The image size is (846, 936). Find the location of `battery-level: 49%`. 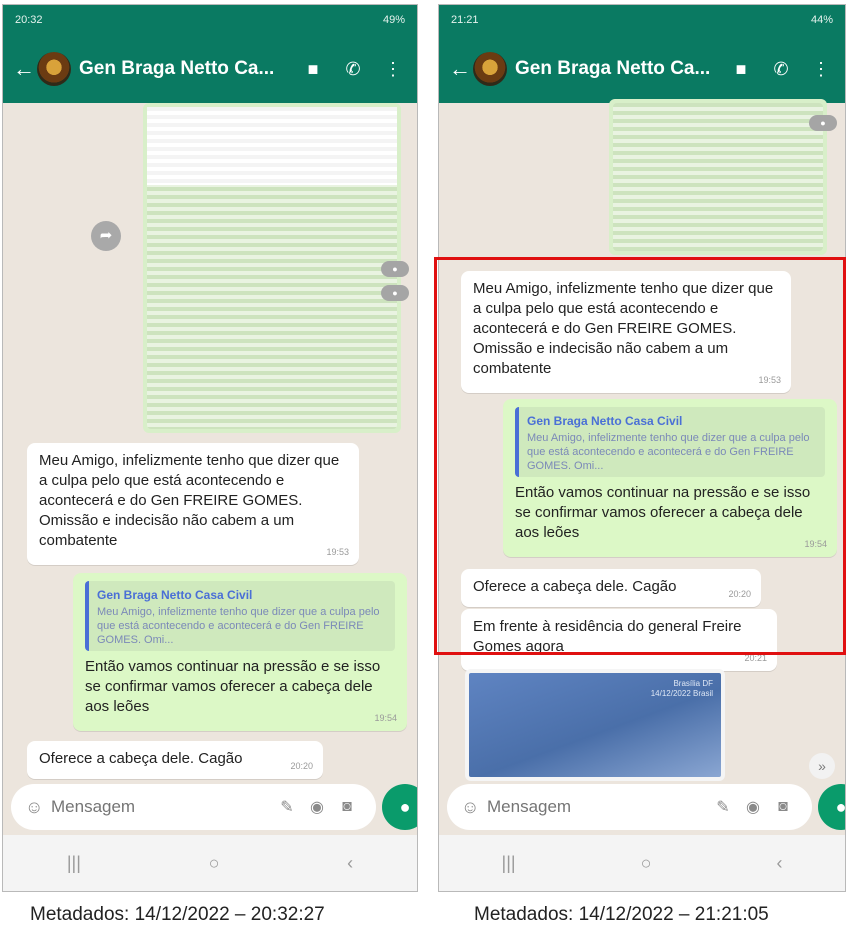

battery-level: 49% is located at coordinates (393, 20).